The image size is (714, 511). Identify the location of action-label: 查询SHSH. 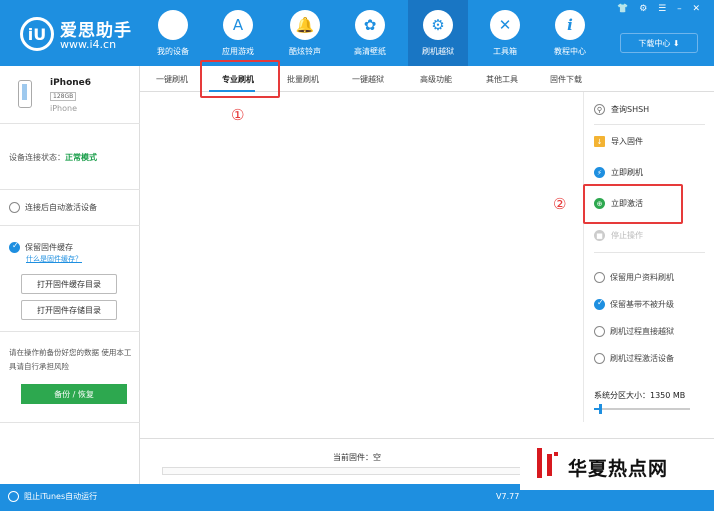
(630, 109).